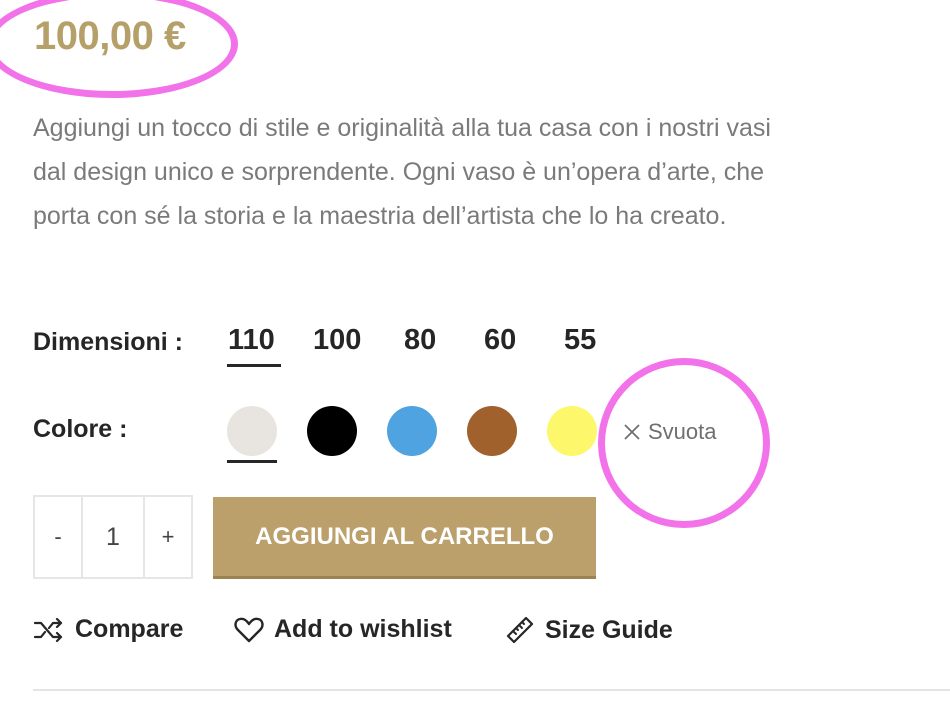 The height and width of the screenshot is (708, 950). I want to click on quantity-input: 1, so click(113, 537).